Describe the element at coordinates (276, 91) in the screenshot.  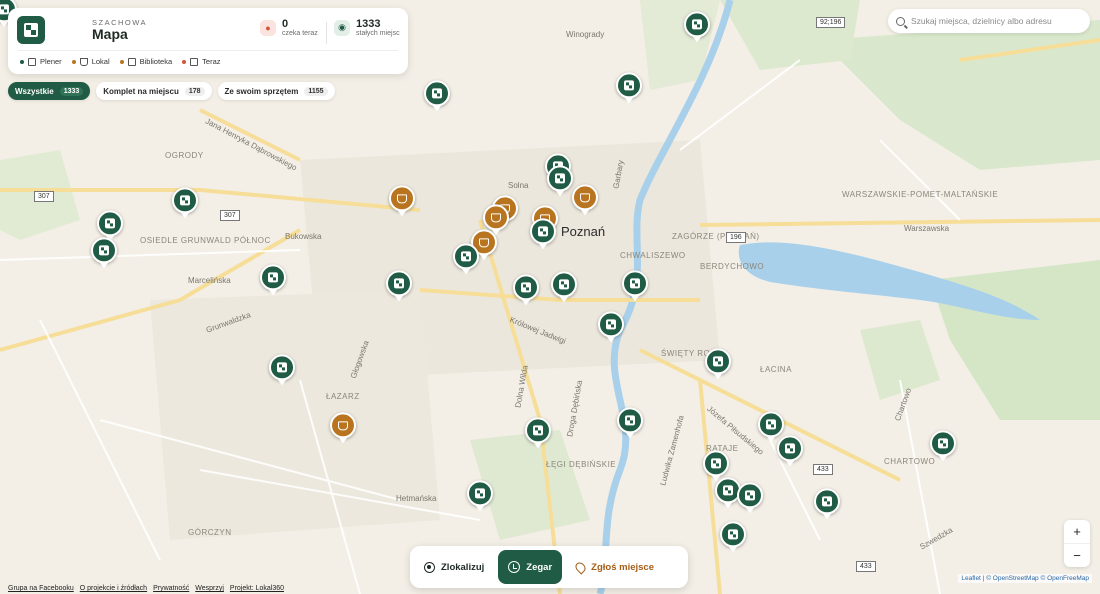
I see `filter-own-equipment: Ze swoim sprzętem 1155` at that location.